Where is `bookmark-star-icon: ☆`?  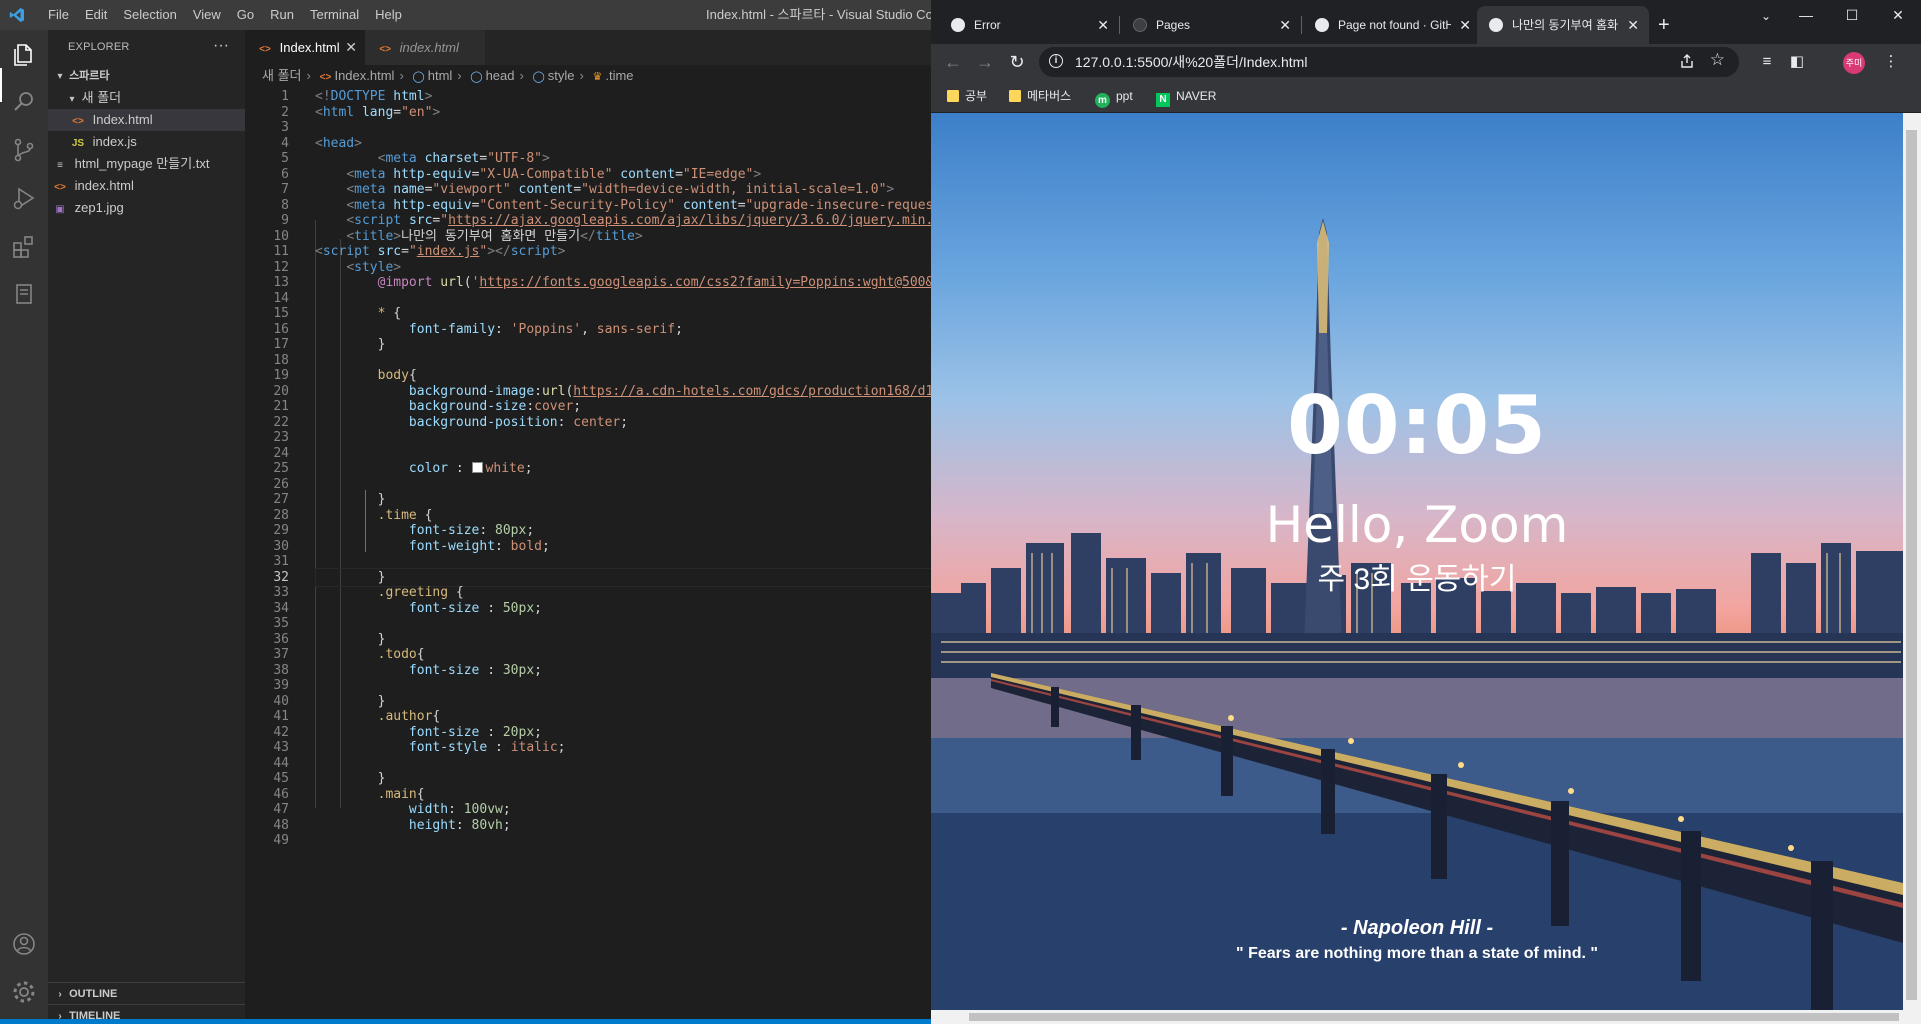
bookmark-star-icon: ☆ is located at coordinates (1717, 60).